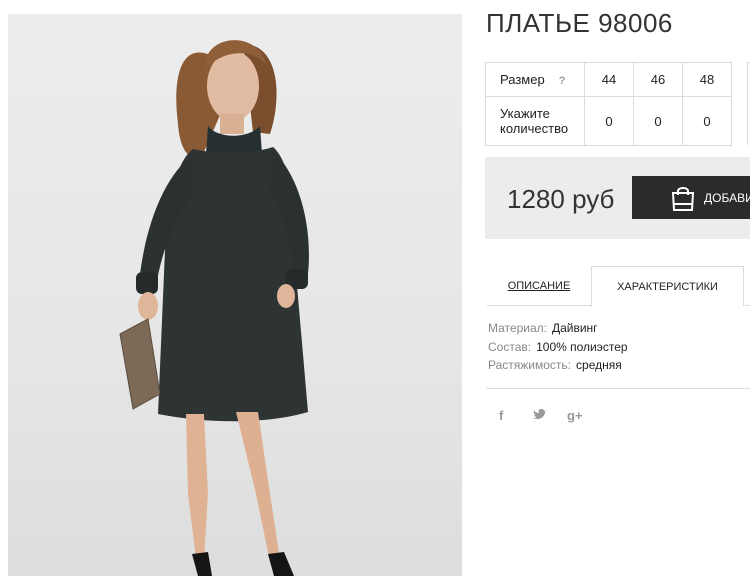  I want to click on divider, so click(618, 388).